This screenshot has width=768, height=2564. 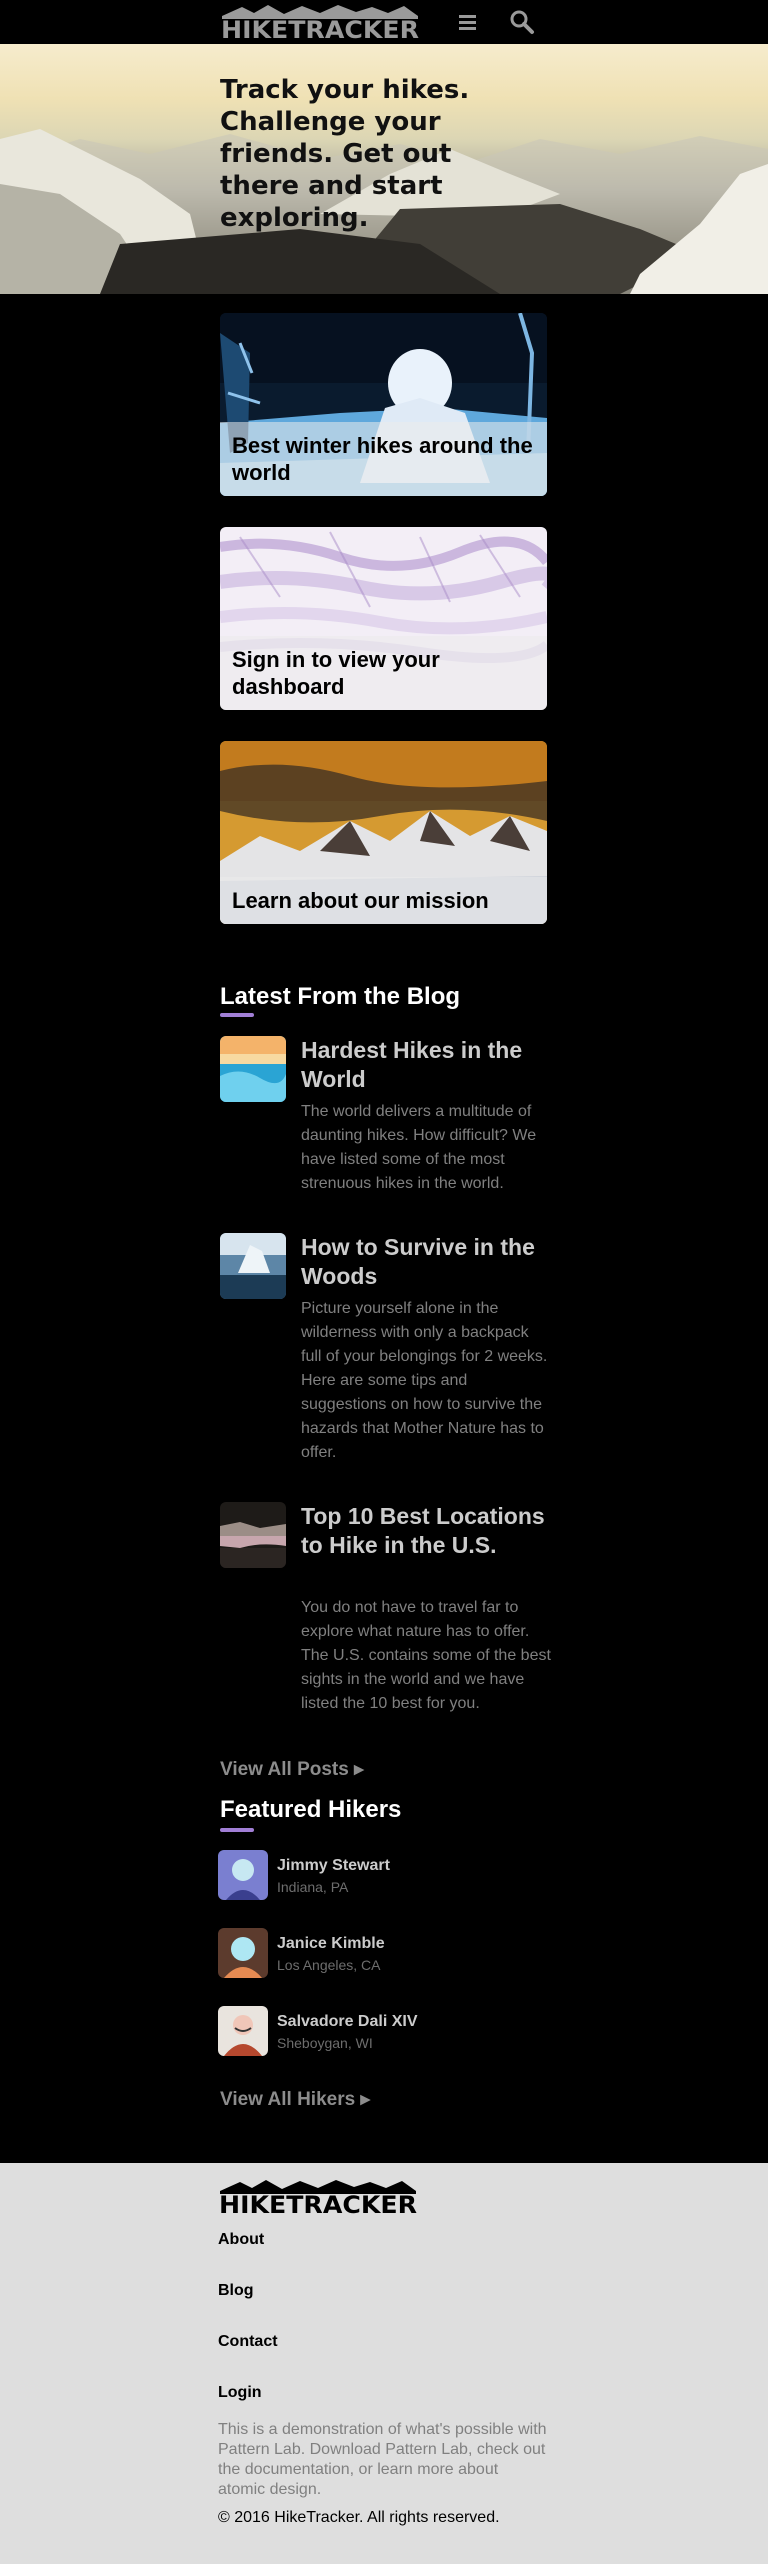 What do you see at coordinates (248, 2342) in the screenshot?
I see `footer-link-contact: Contact` at bounding box center [248, 2342].